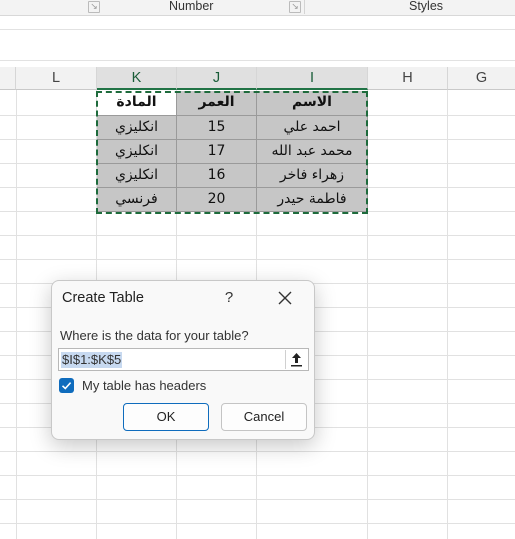  Describe the element at coordinates (137, 78) in the screenshot. I see `column-header-k: K` at that location.